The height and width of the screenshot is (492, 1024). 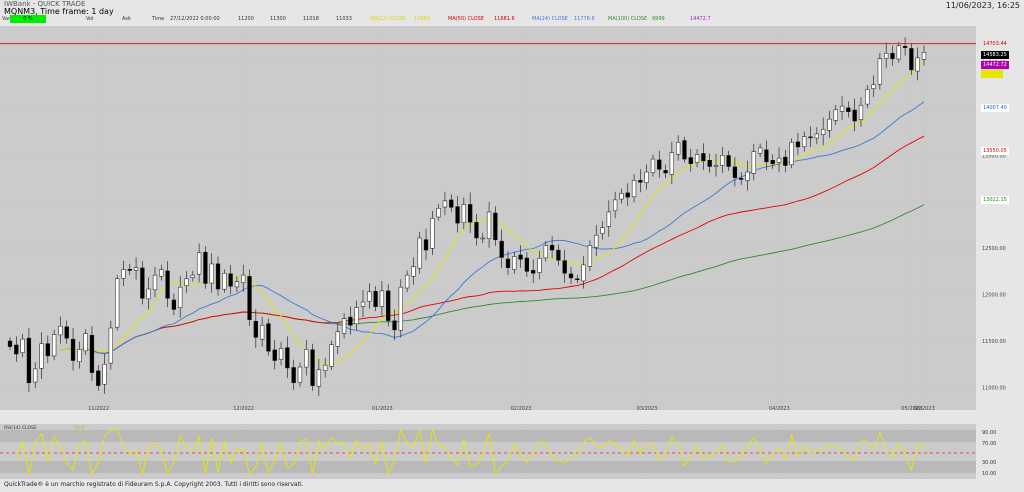 I want to click on time-label: Time, so click(x=158, y=19).